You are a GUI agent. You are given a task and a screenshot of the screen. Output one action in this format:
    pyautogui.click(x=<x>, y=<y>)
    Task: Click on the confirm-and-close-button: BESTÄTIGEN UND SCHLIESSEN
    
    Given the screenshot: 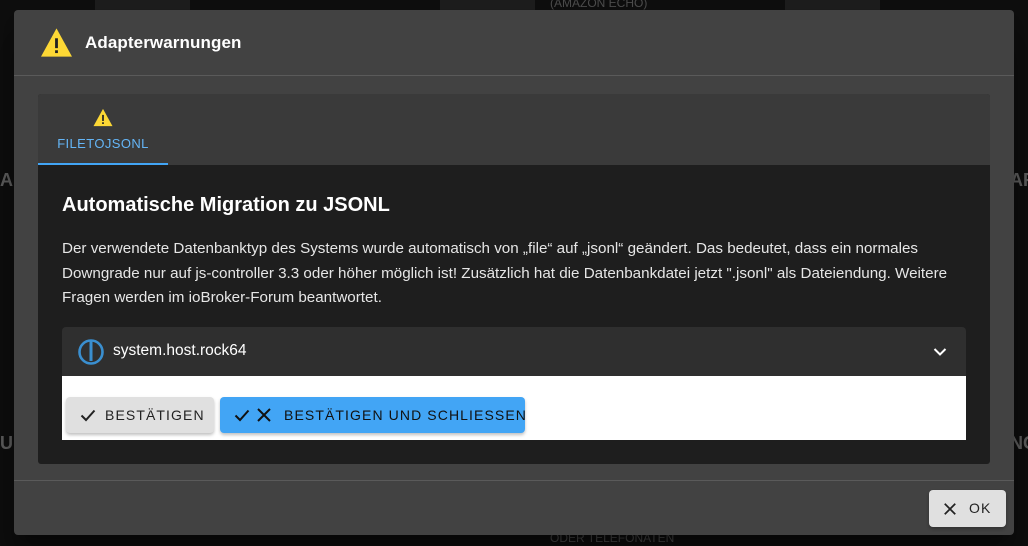 What is the action you would take?
    pyautogui.click(x=373, y=415)
    